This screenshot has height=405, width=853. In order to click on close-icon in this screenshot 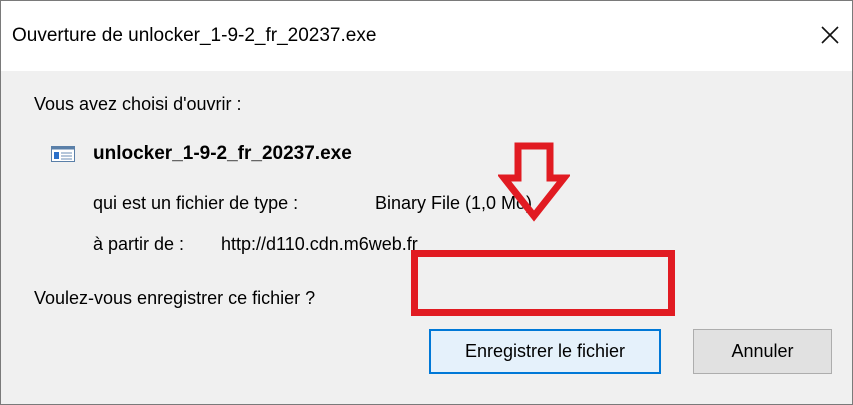, I will do `click(830, 35)`.